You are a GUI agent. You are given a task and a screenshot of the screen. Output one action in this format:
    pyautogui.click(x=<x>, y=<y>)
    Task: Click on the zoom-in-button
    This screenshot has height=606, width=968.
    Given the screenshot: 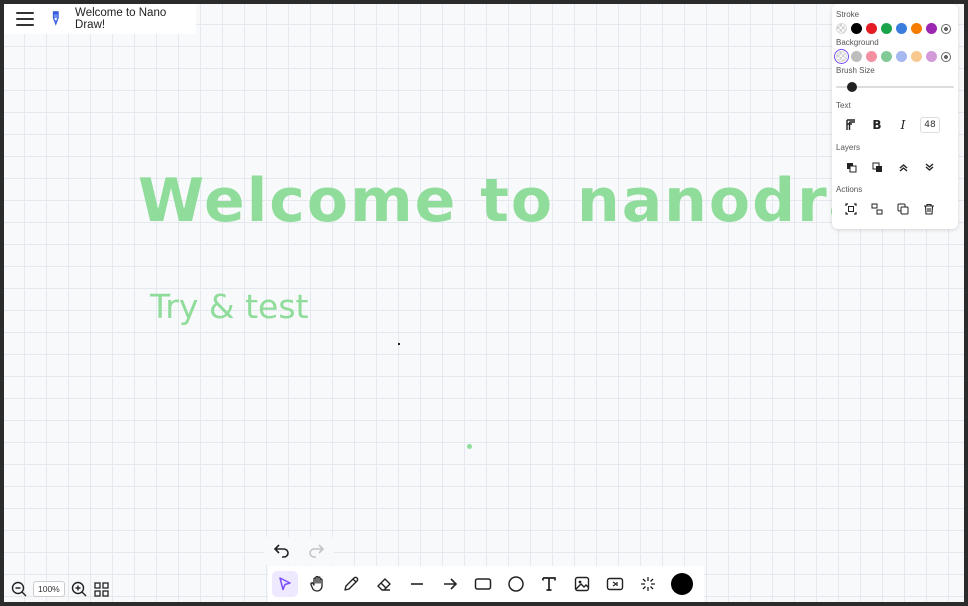 What is the action you would take?
    pyautogui.click(x=79, y=589)
    